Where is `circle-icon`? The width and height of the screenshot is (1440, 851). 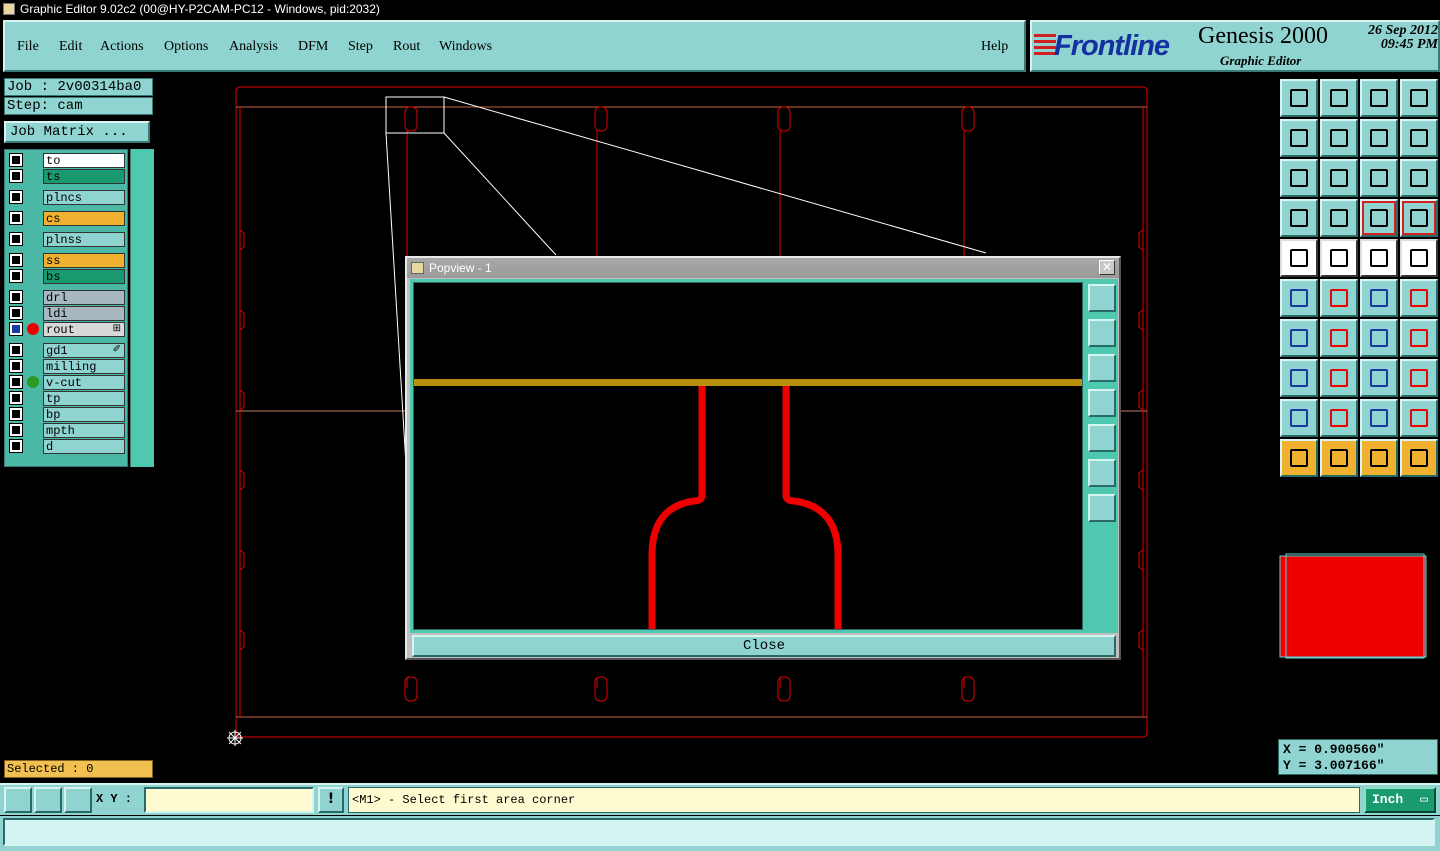
circle-icon is located at coordinates (1419, 258).